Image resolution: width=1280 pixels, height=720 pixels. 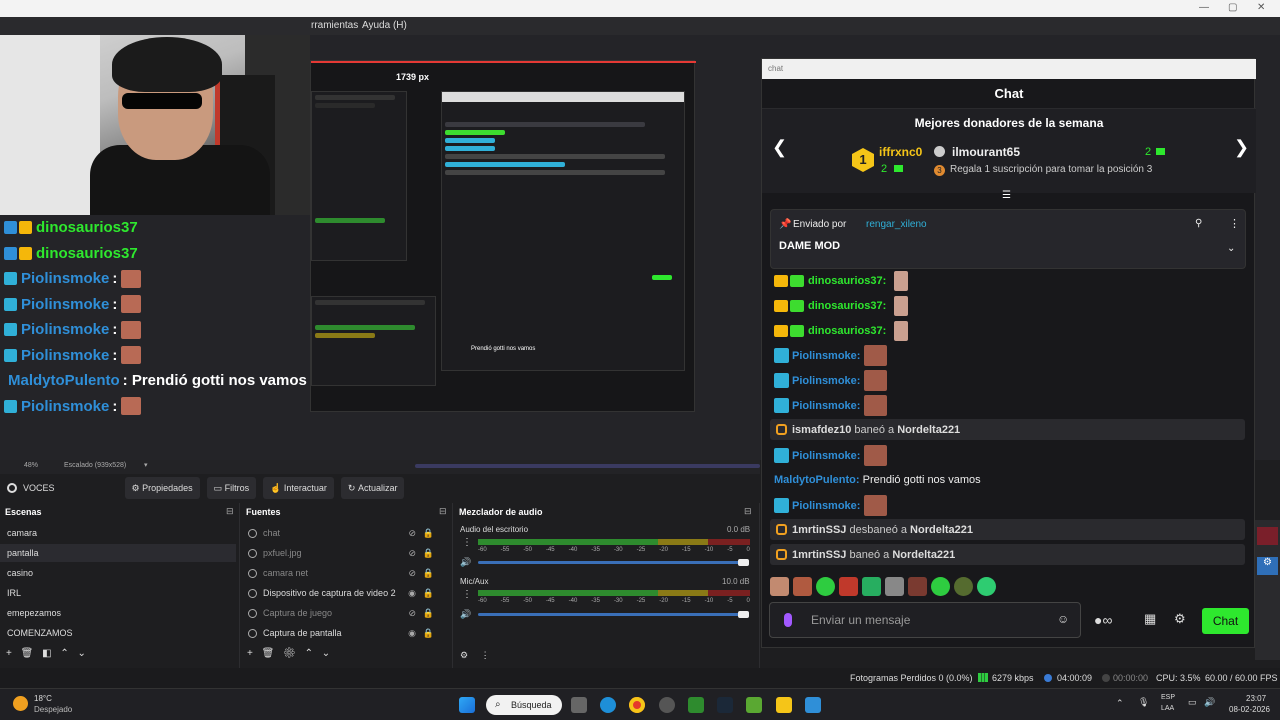 What do you see at coordinates (1261, 7) in the screenshot?
I see `close-icon: ✕` at bounding box center [1261, 7].